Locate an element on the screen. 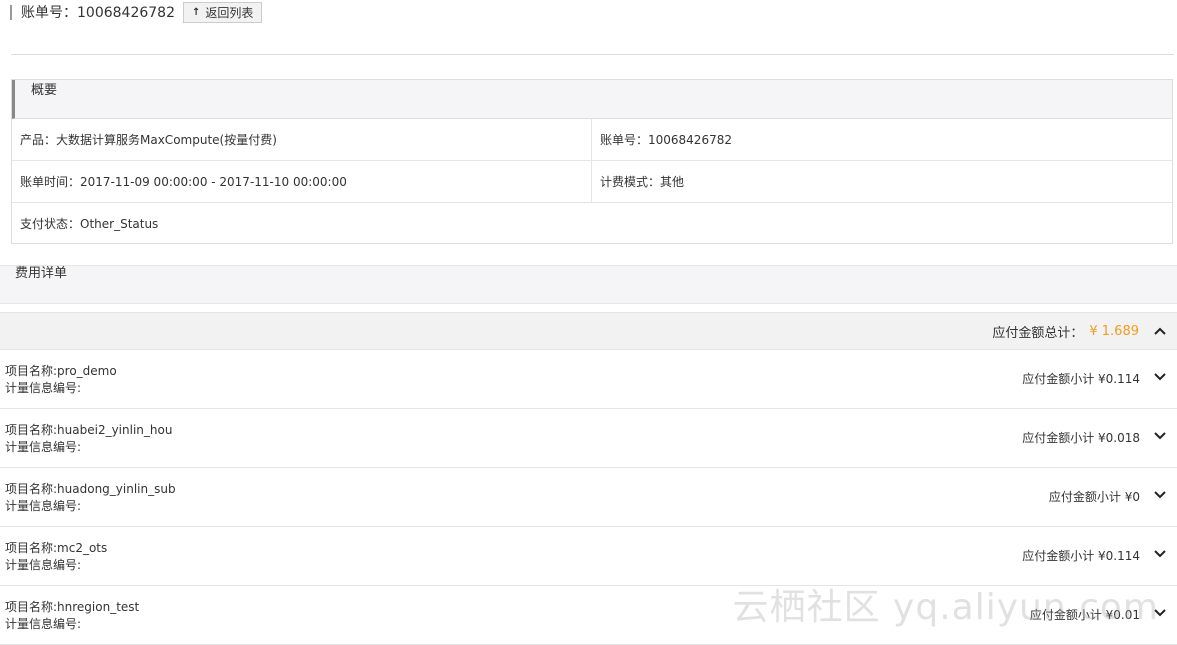  subtotal: 应付金额小计 ¥0.018 is located at coordinates (1081, 438).